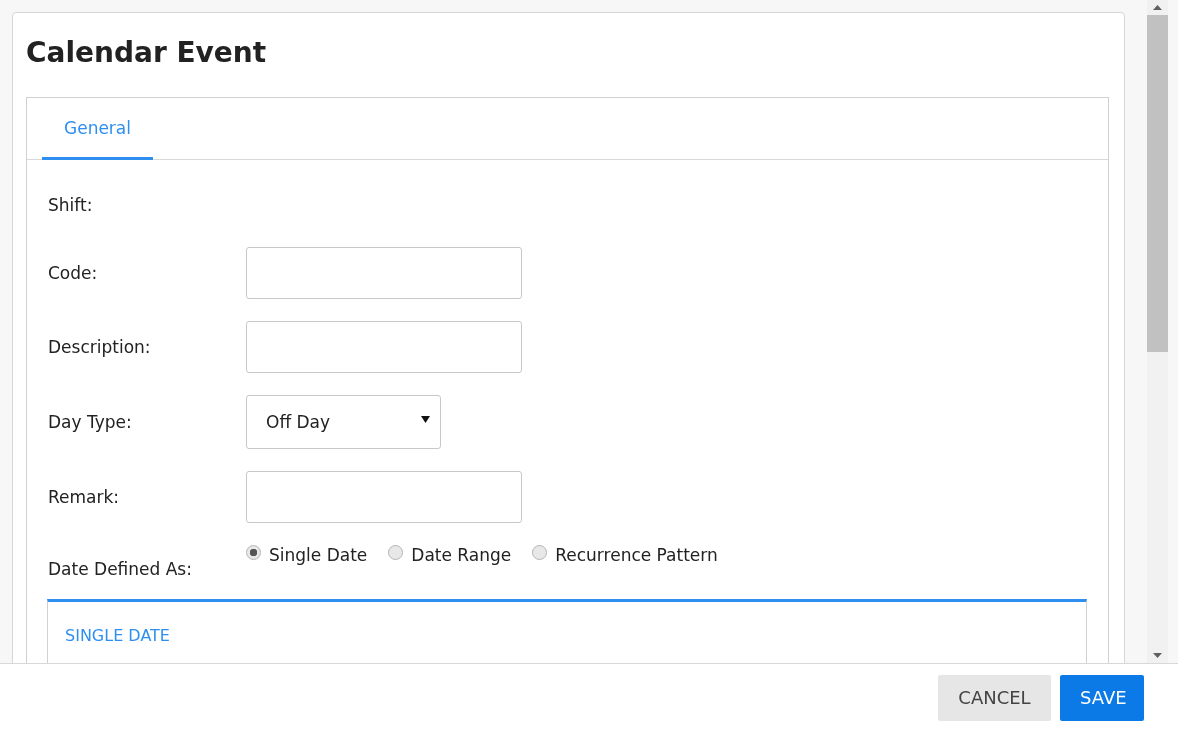  What do you see at coordinates (147, 53) in the screenshot?
I see `dialog-title: Calendar Event` at bounding box center [147, 53].